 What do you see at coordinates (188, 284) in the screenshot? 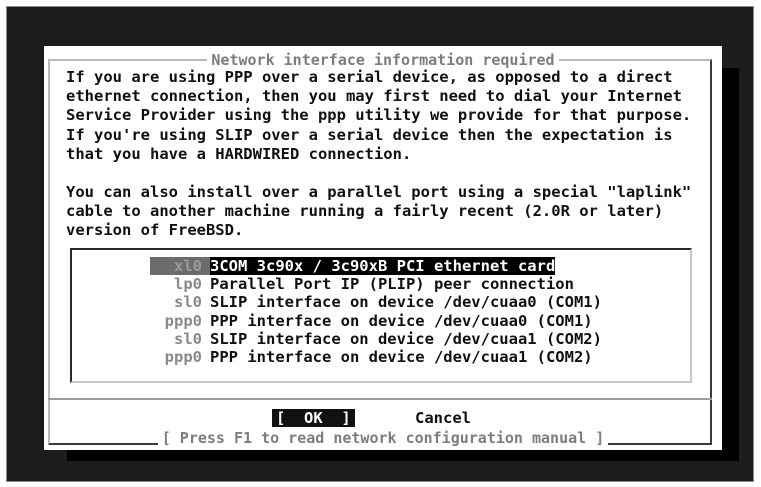
I see `interface-tag: lp0` at bounding box center [188, 284].